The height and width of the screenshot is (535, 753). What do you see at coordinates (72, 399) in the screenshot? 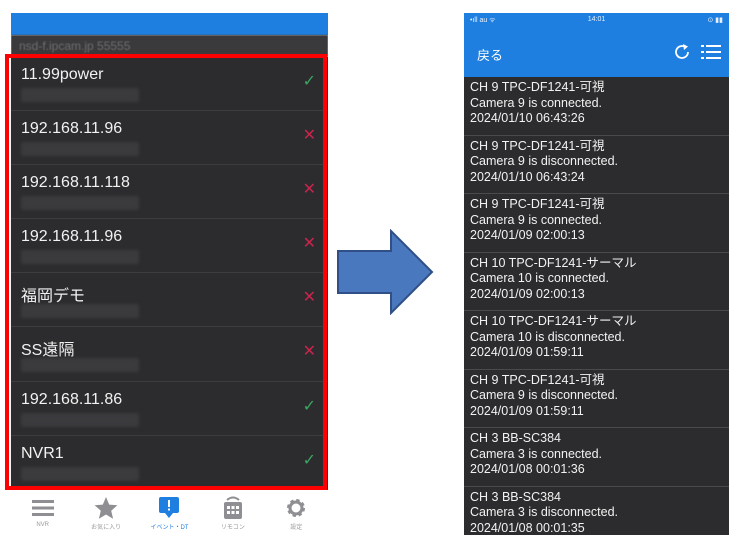
I see `device-name: 192.168.11.86` at bounding box center [72, 399].